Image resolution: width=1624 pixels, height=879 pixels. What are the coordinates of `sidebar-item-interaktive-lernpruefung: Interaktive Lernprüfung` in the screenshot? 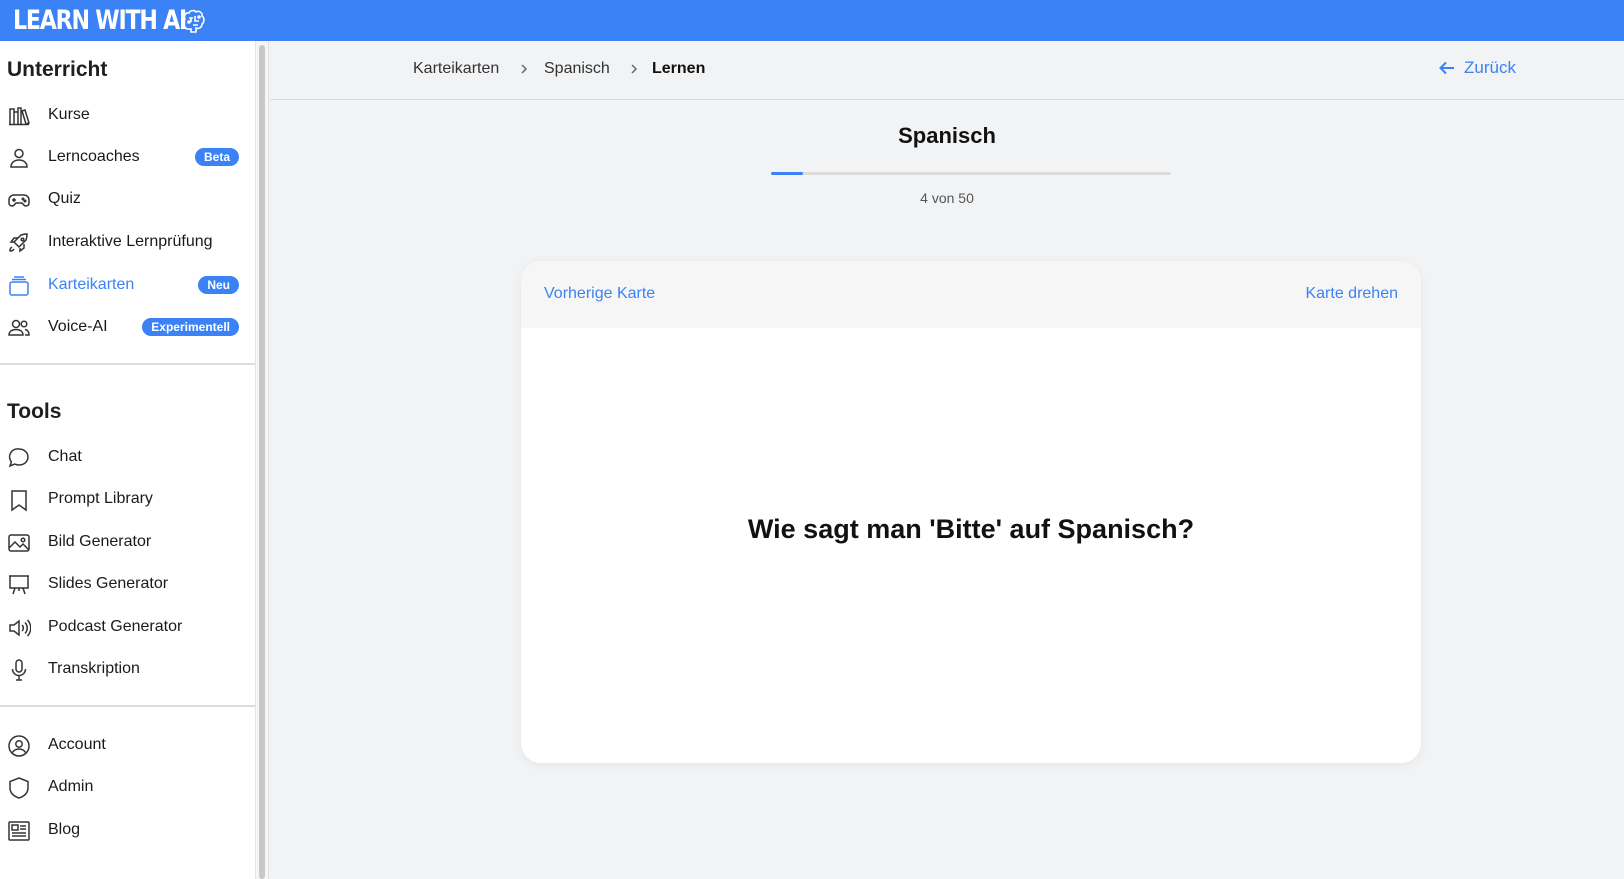 It's located at (127, 242).